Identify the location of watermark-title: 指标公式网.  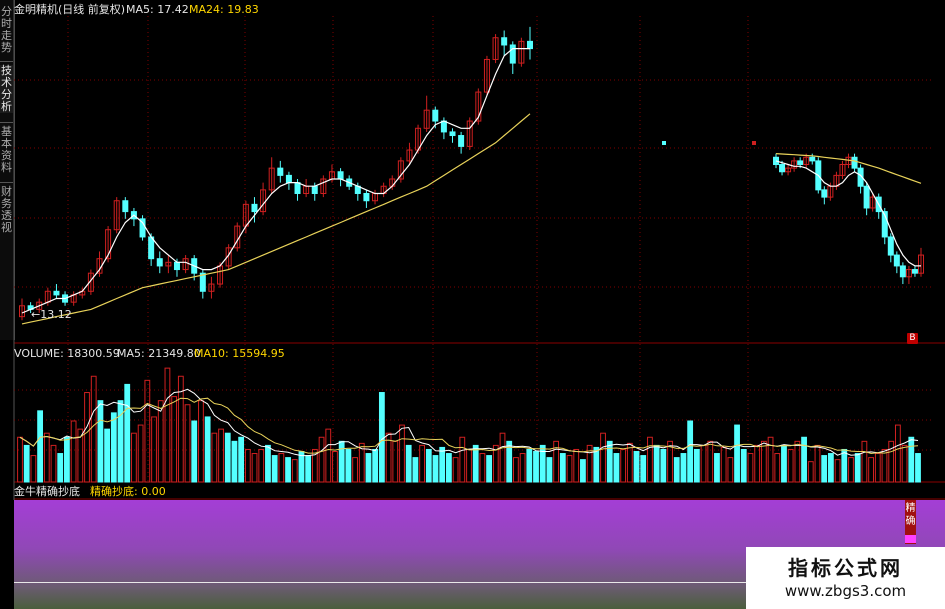
(845, 568).